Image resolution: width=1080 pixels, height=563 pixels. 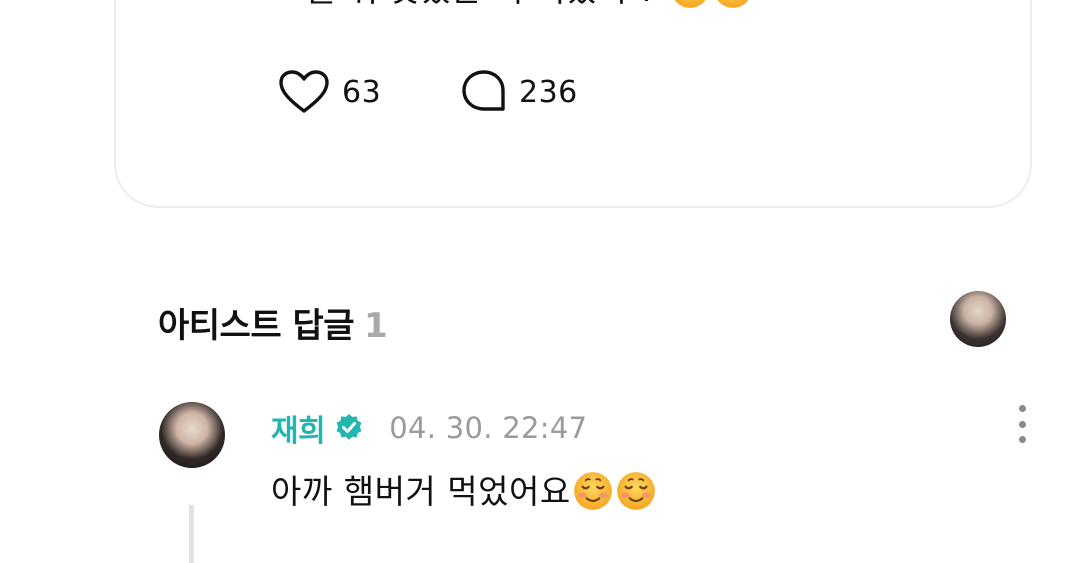 What do you see at coordinates (483, 90) in the screenshot?
I see `comment-bubble-icon` at bounding box center [483, 90].